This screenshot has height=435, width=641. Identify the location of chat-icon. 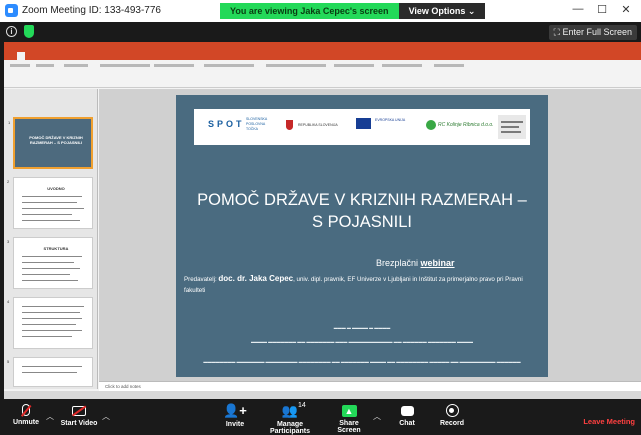
(407, 411).